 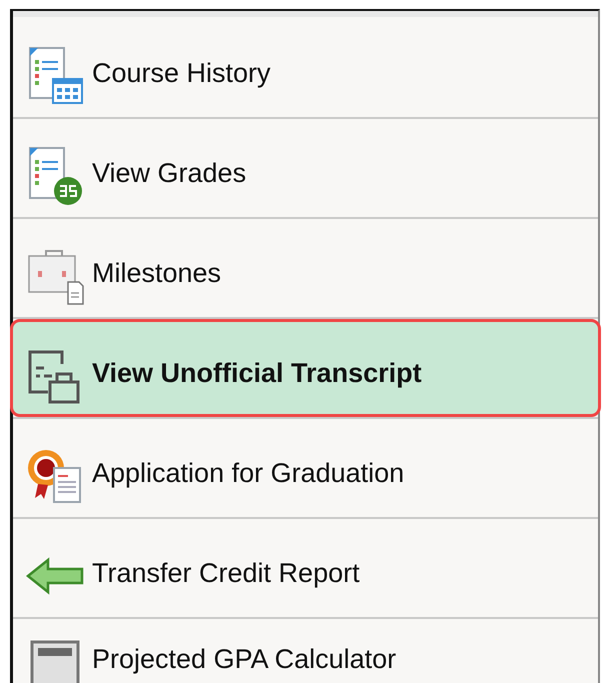 I want to click on menu-item: Course History, so click(x=305, y=68).